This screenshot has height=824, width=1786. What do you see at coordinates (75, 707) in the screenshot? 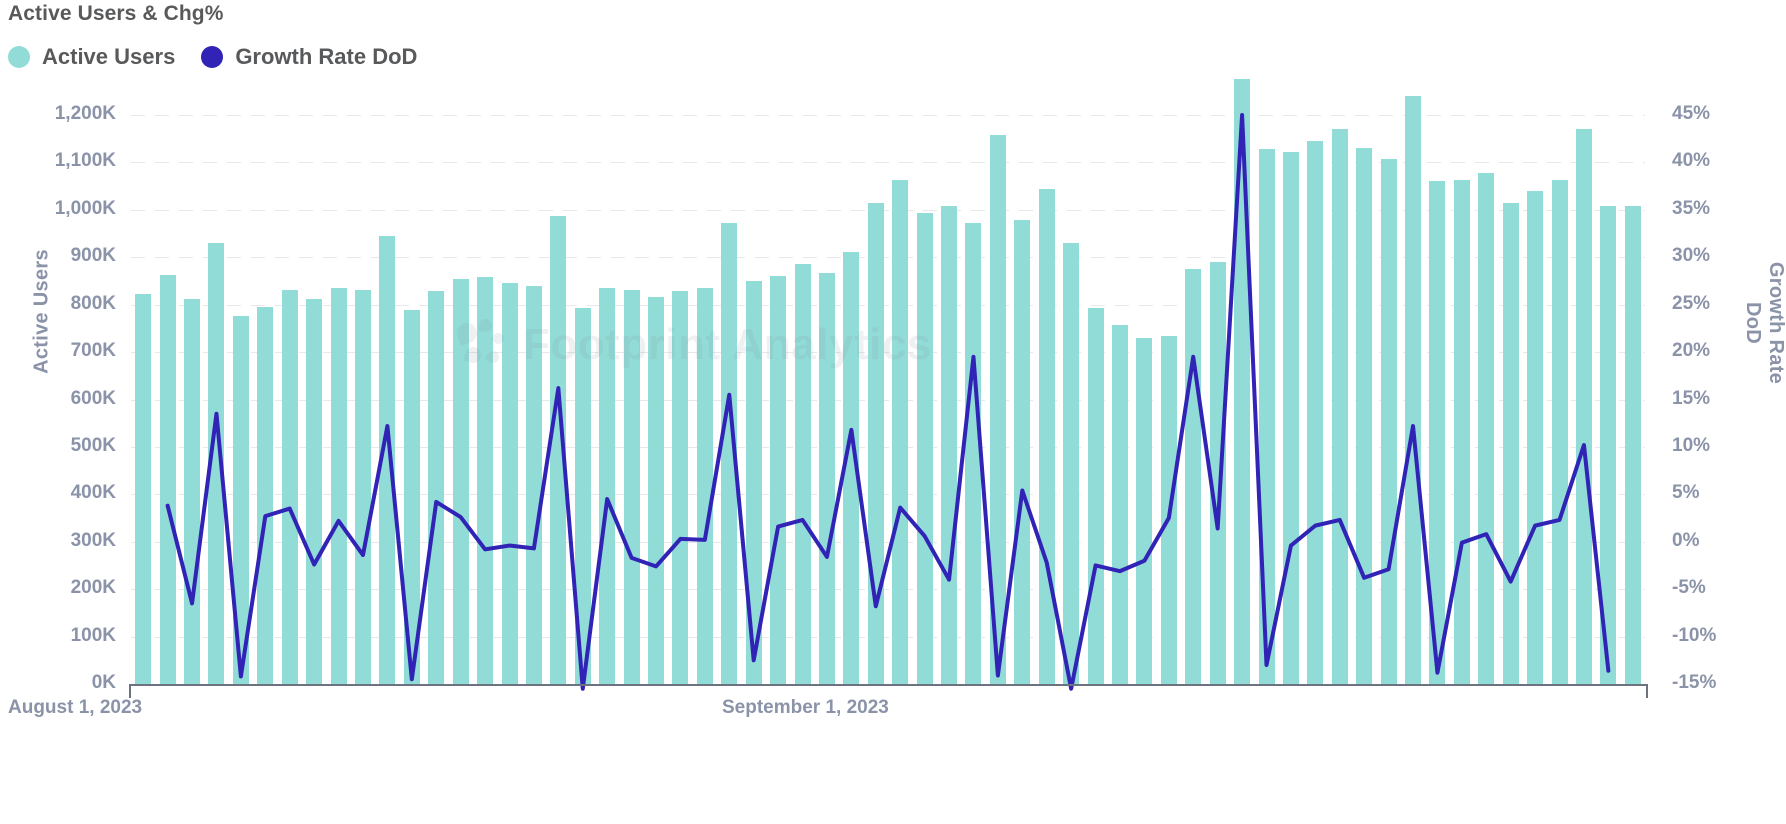
I see `x-axis-label-start: August 1, 2023` at bounding box center [75, 707].